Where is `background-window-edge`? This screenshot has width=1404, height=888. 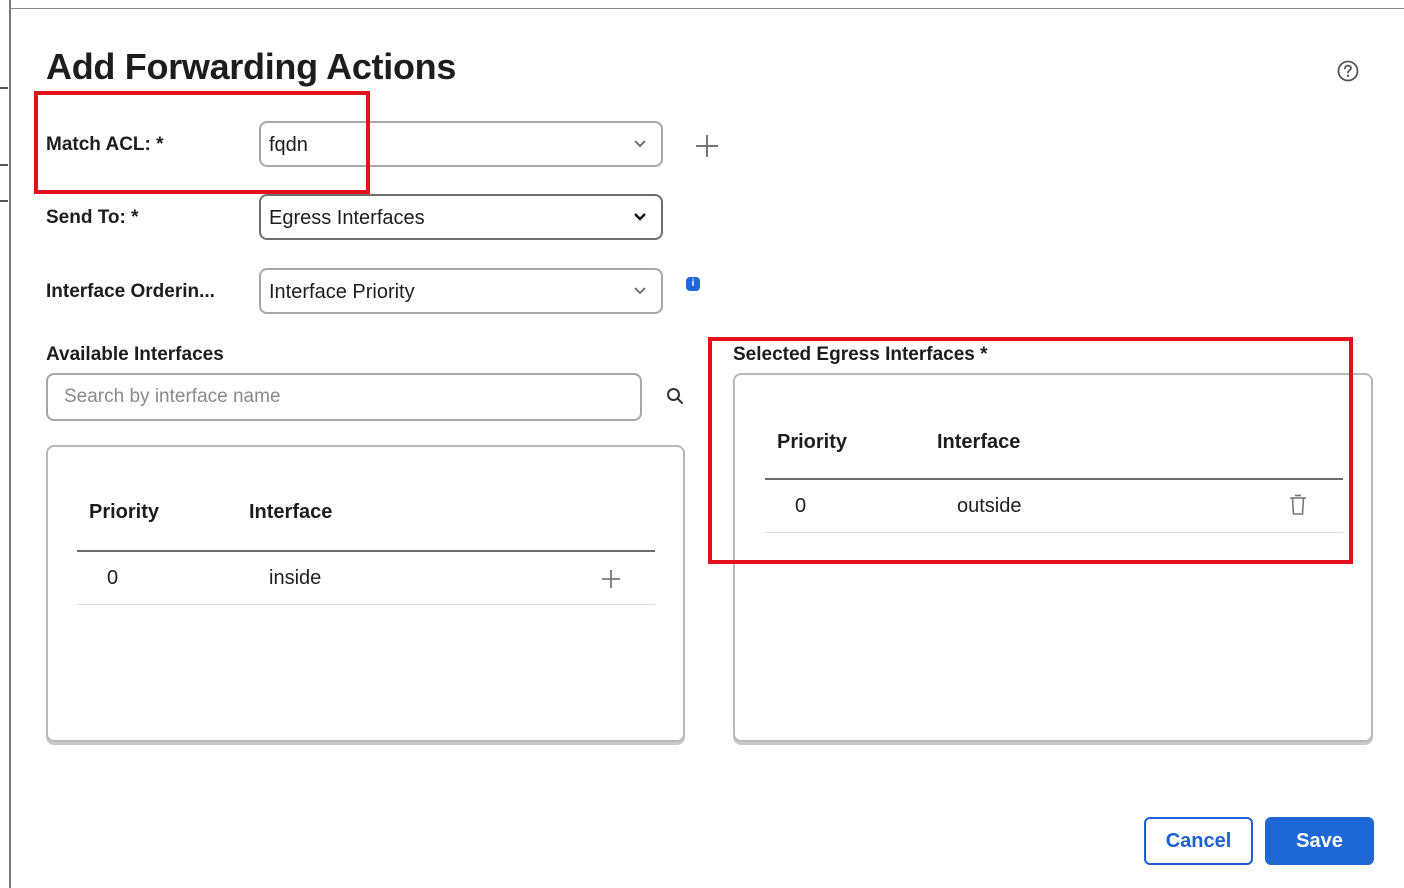 background-window-edge is located at coordinates (5, 444).